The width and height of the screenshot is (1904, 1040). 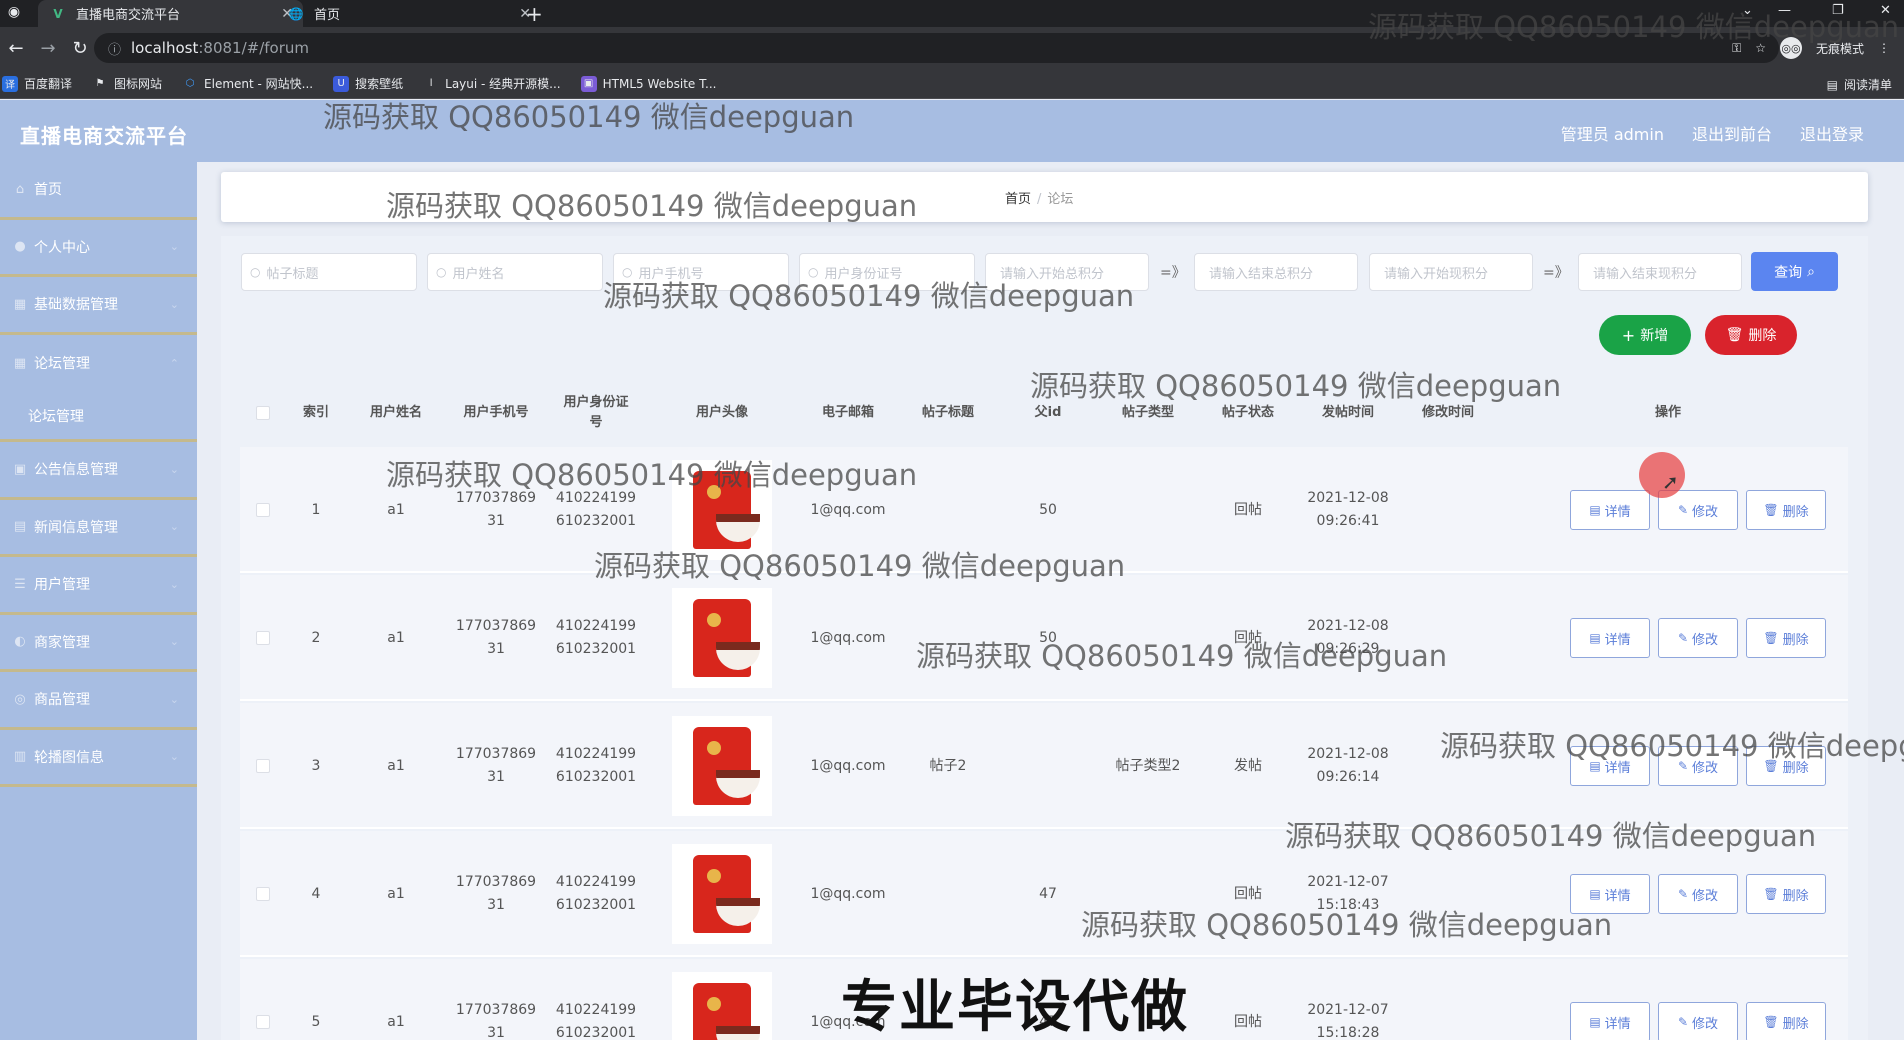 What do you see at coordinates (534, 14) in the screenshot?
I see `new-tab-icon: +` at bounding box center [534, 14].